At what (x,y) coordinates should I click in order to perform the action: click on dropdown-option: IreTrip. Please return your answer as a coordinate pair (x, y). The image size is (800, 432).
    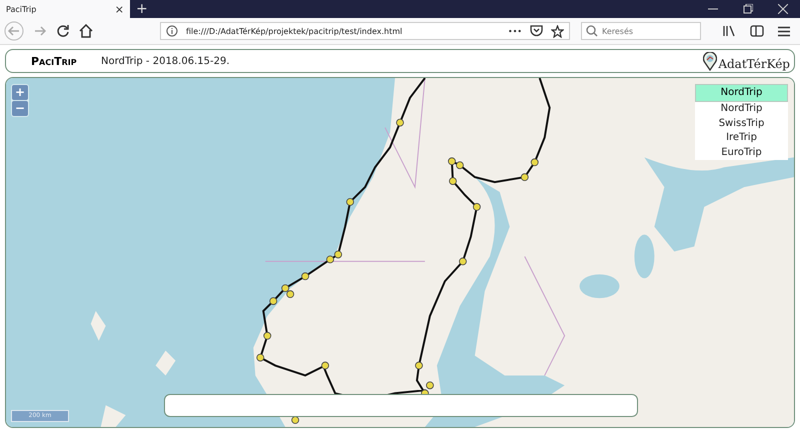
    Looking at the image, I should click on (741, 138).